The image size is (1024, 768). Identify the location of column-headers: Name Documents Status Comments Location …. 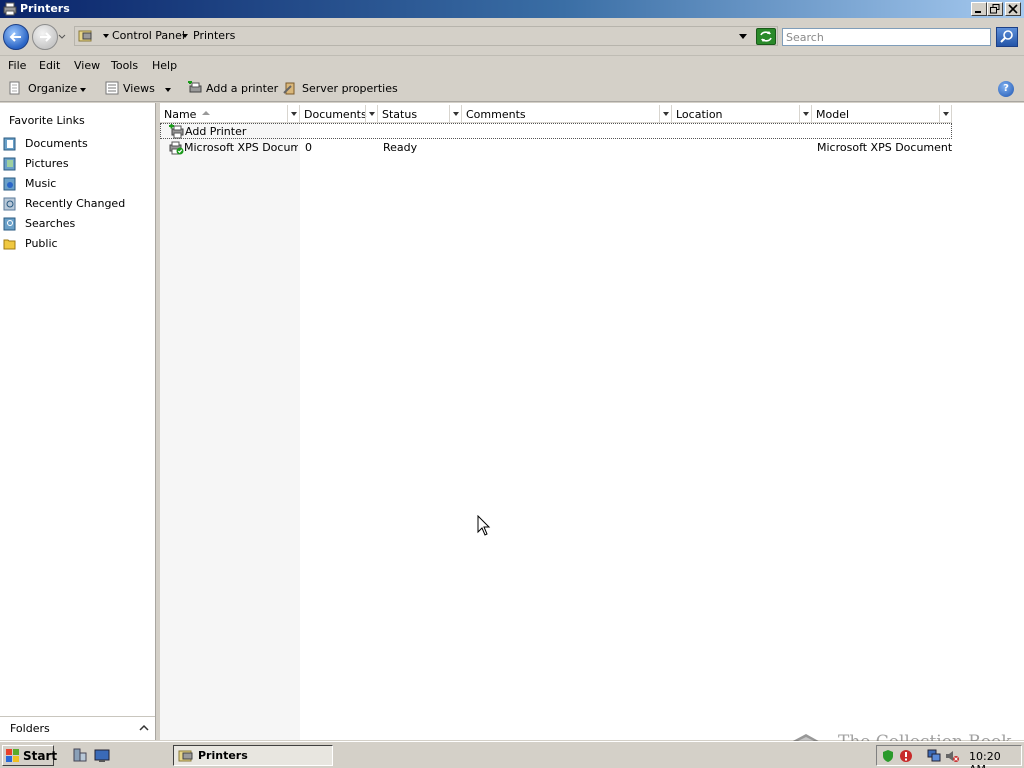
(556, 114).